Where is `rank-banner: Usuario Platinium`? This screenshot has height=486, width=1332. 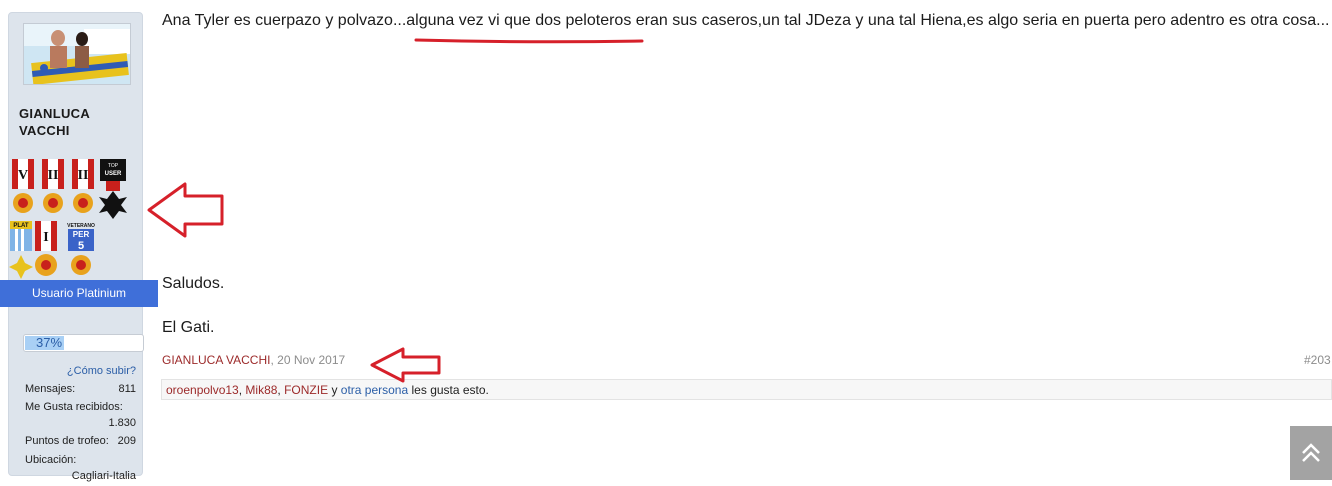 rank-banner: Usuario Platinium is located at coordinates (79, 293).